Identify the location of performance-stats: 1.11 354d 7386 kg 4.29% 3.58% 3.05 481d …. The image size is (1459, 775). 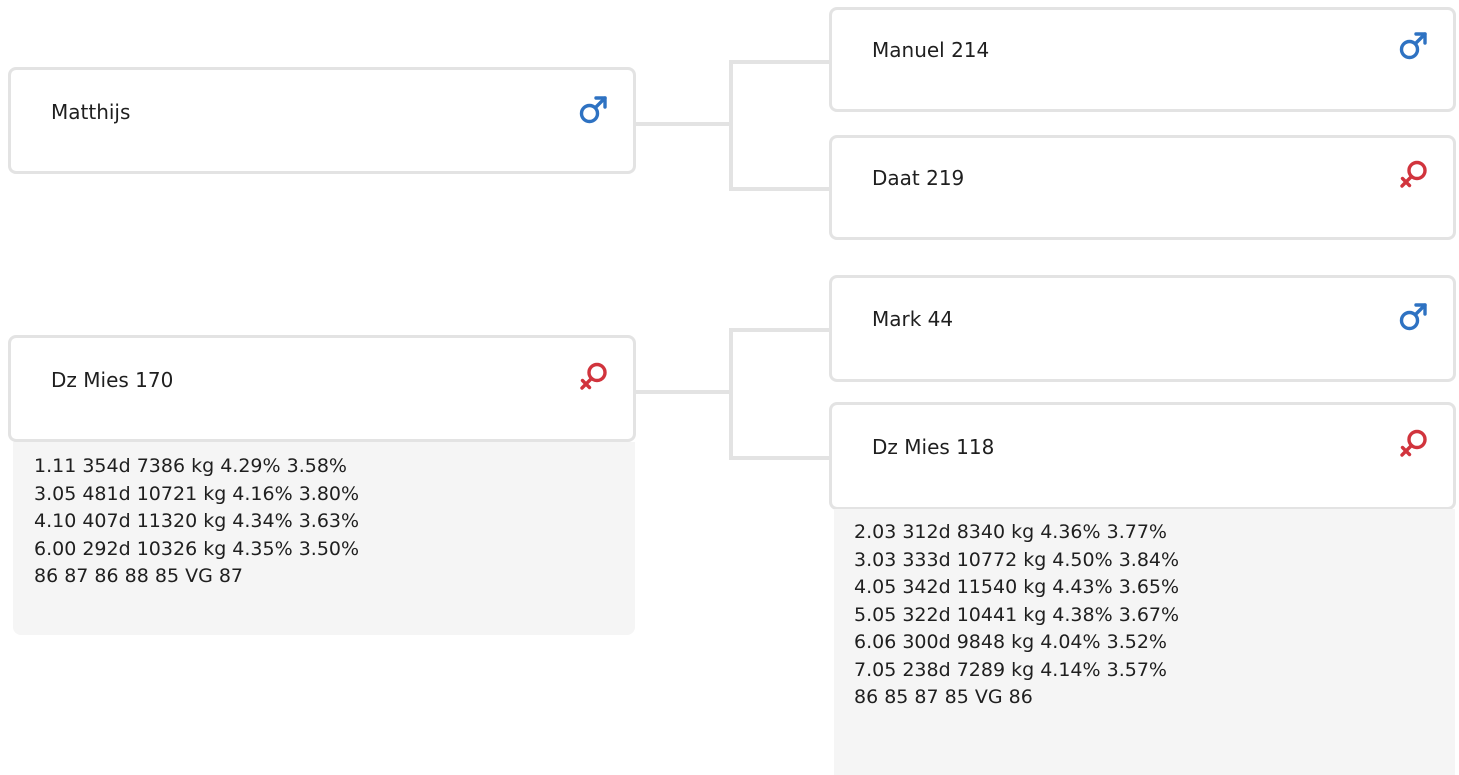
(324, 538).